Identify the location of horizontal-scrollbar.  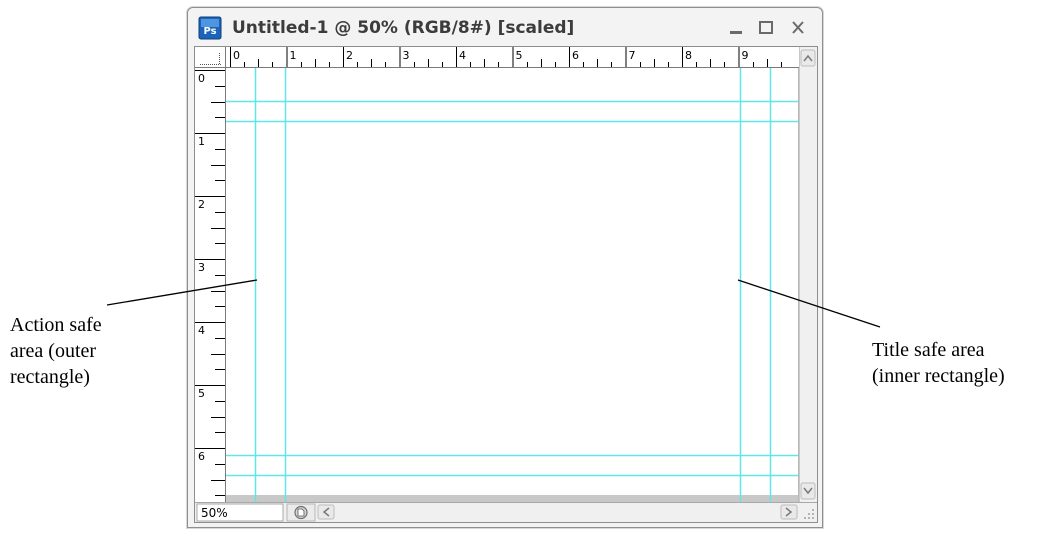
(557, 512).